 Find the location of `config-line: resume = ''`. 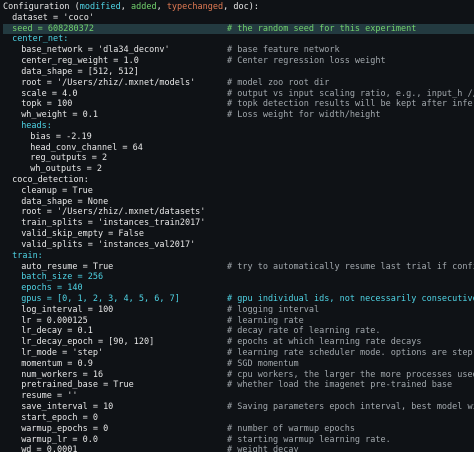

config-line: resume = '' is located at coordinates (238, 396).